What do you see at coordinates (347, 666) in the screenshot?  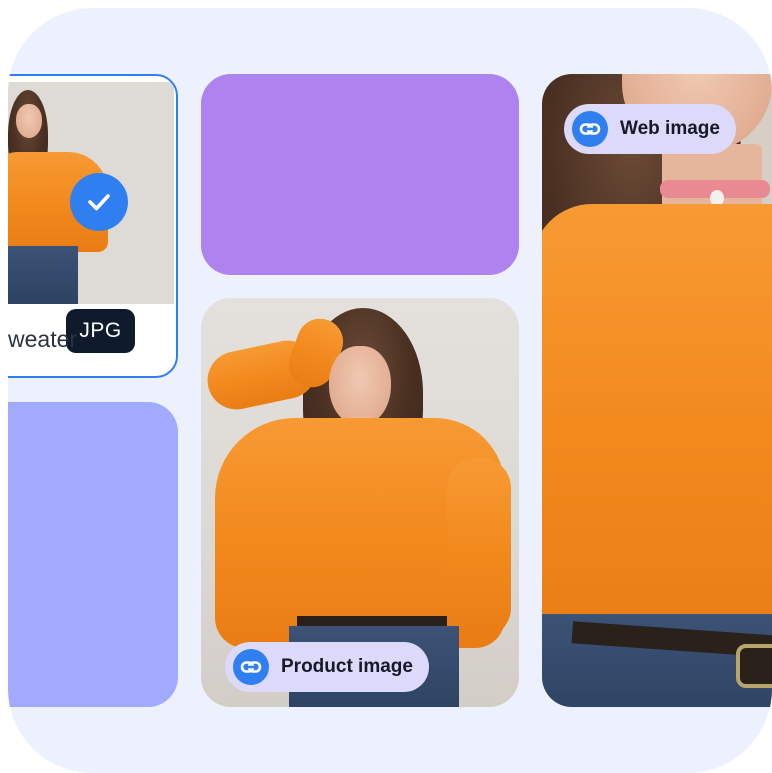 I see `product-image-label: Product image` at bounding box center [347, 666].